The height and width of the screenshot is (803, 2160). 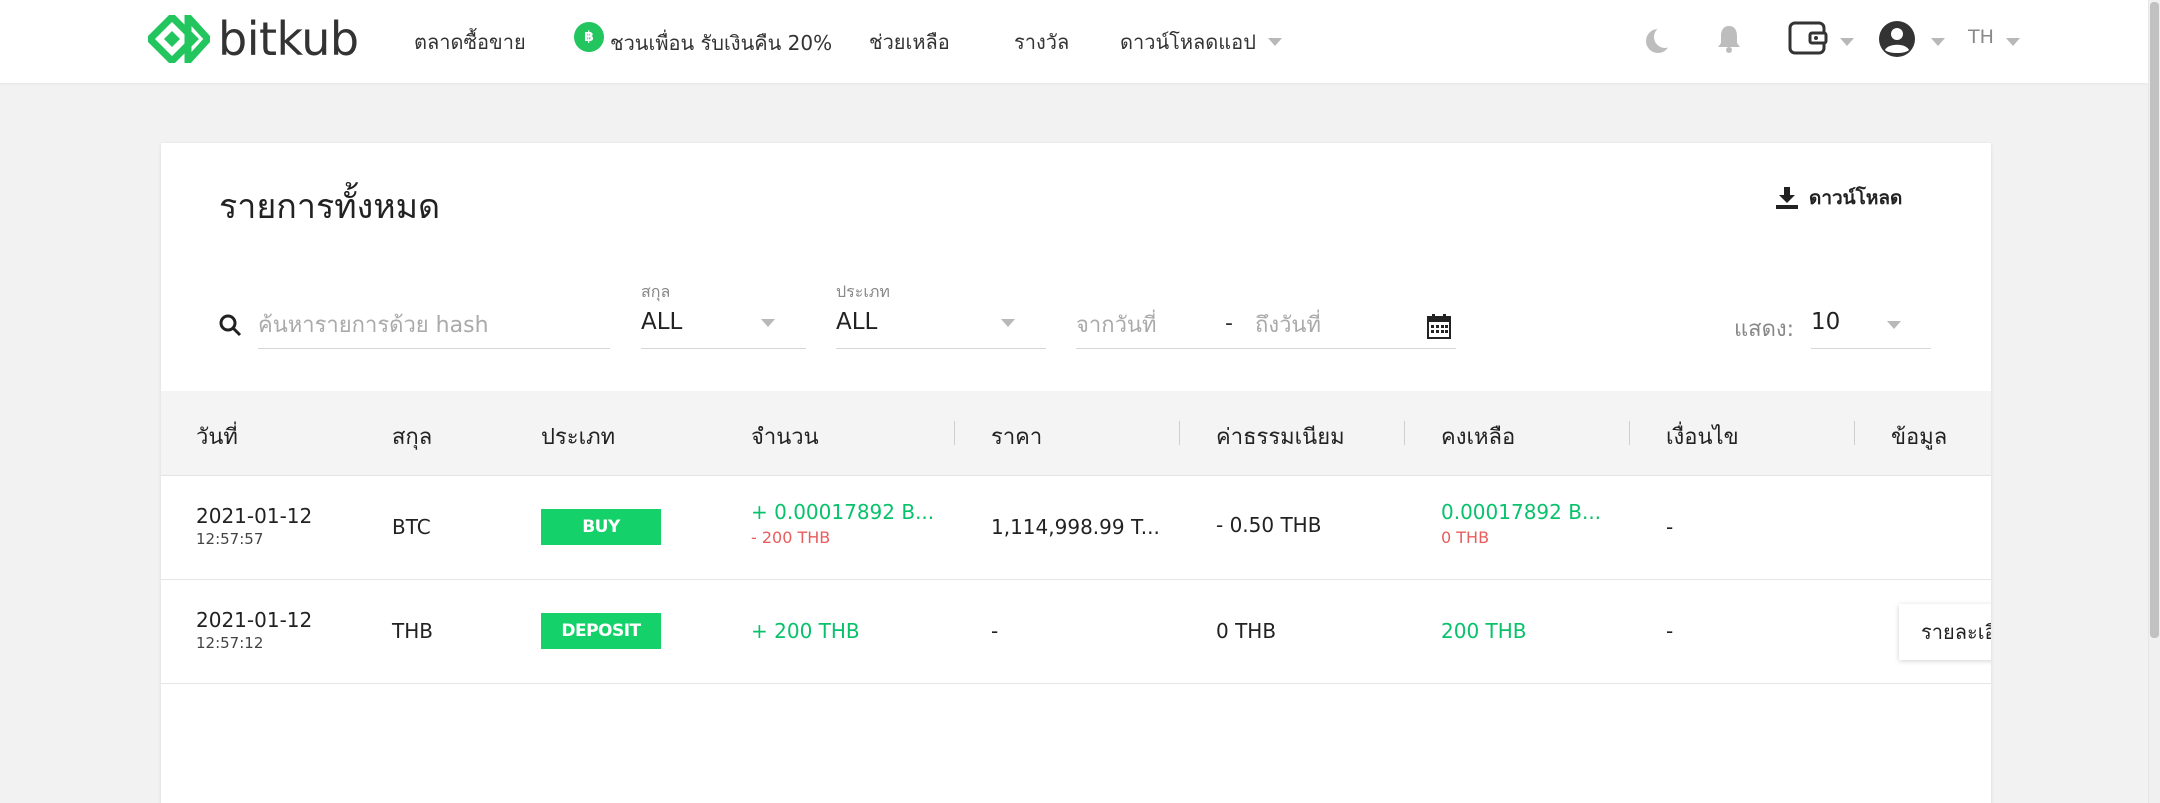 I want to click on download-label: ดาวน์โหลด, so click(x=1856, y=198).